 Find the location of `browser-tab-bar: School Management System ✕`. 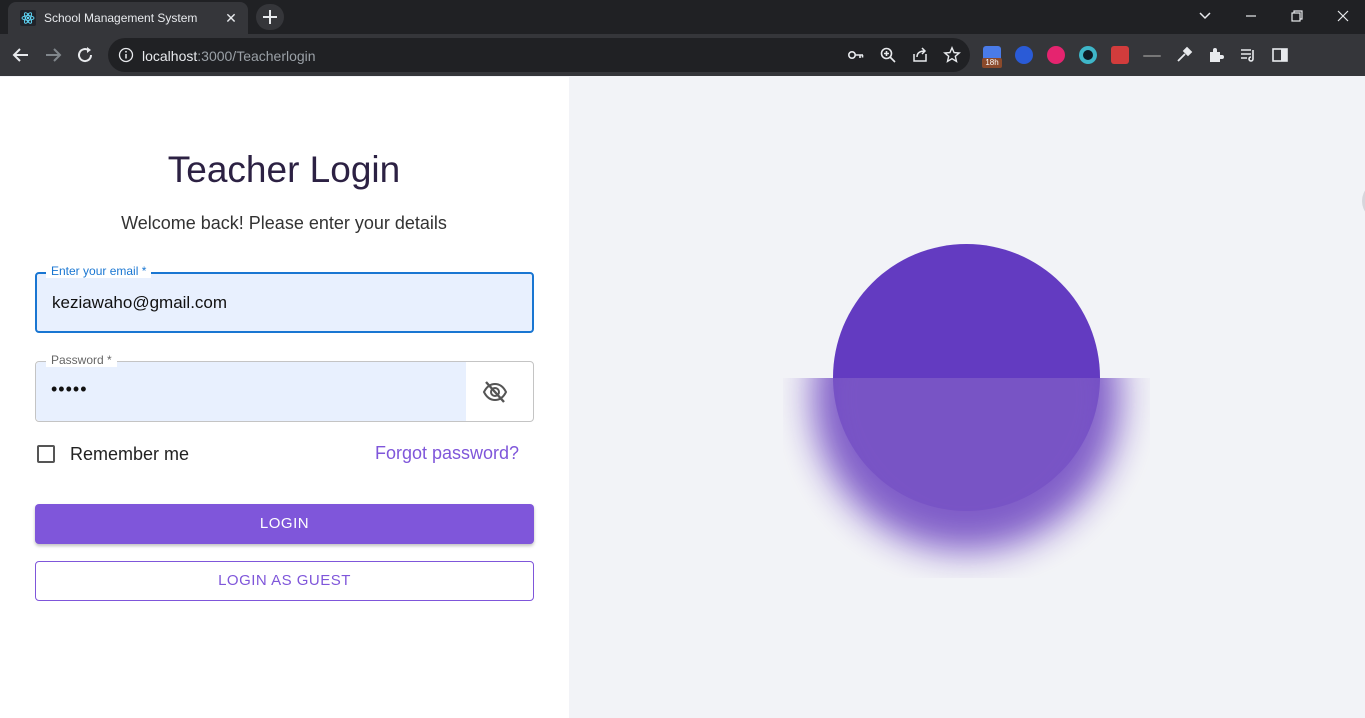

browser-tab-bar: School Management System ✕ is located at coordinates (682, 17).